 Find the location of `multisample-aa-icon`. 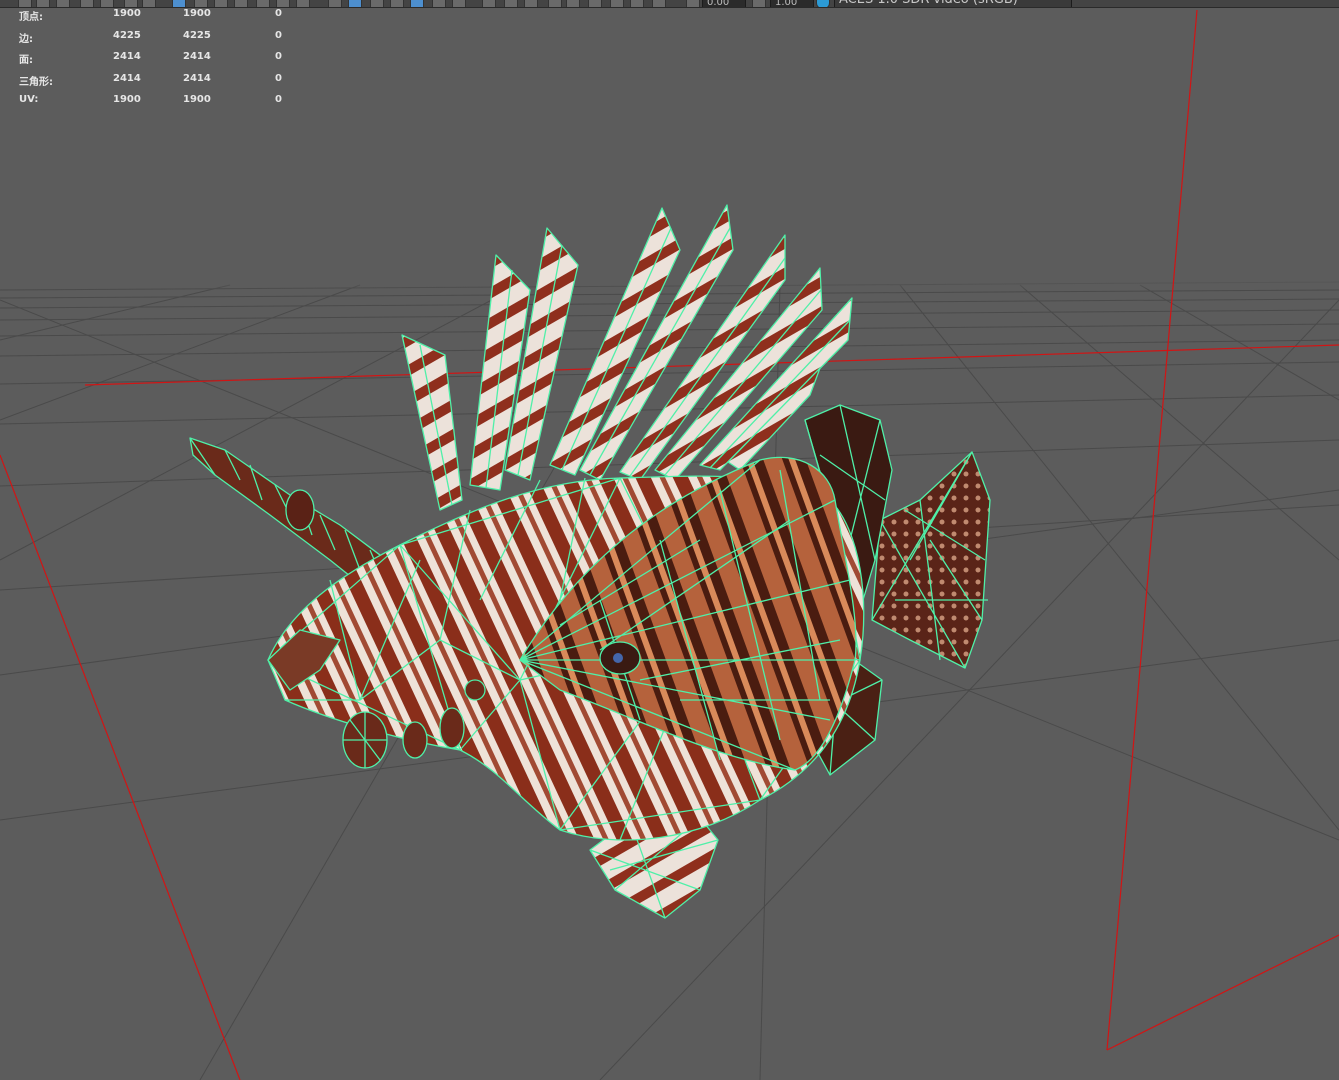

multisample-aa-icon is located at coordinates (531, 3).